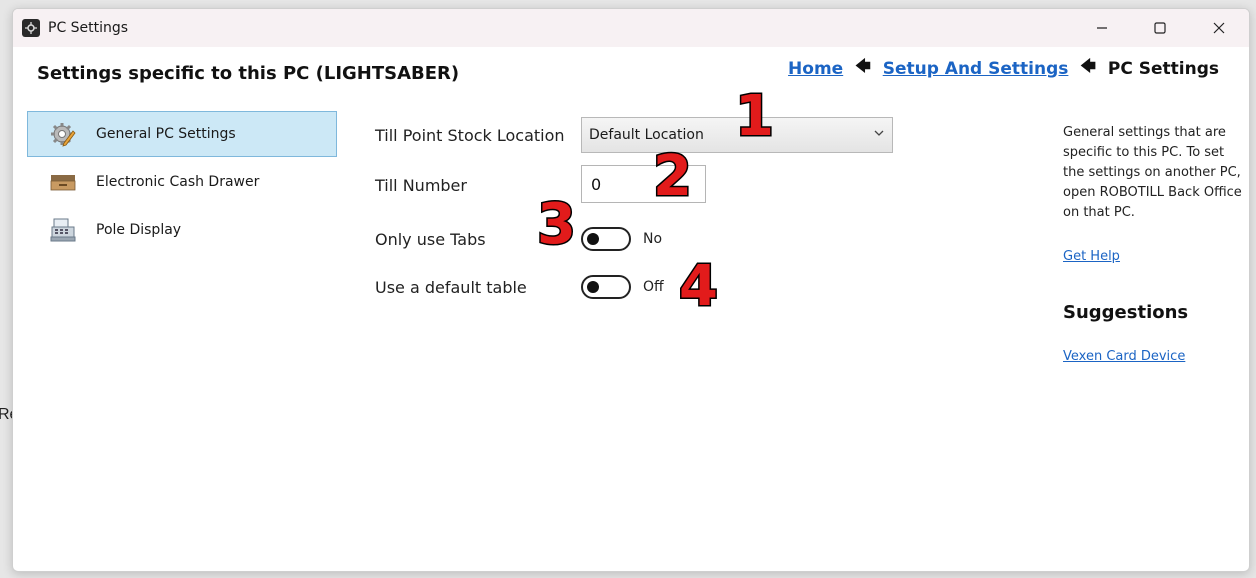  What do you see at coordinates (139, 230) in the screenshot?
I see `sidebar-item-label: Pole Display` at bounding box center [139, 230].